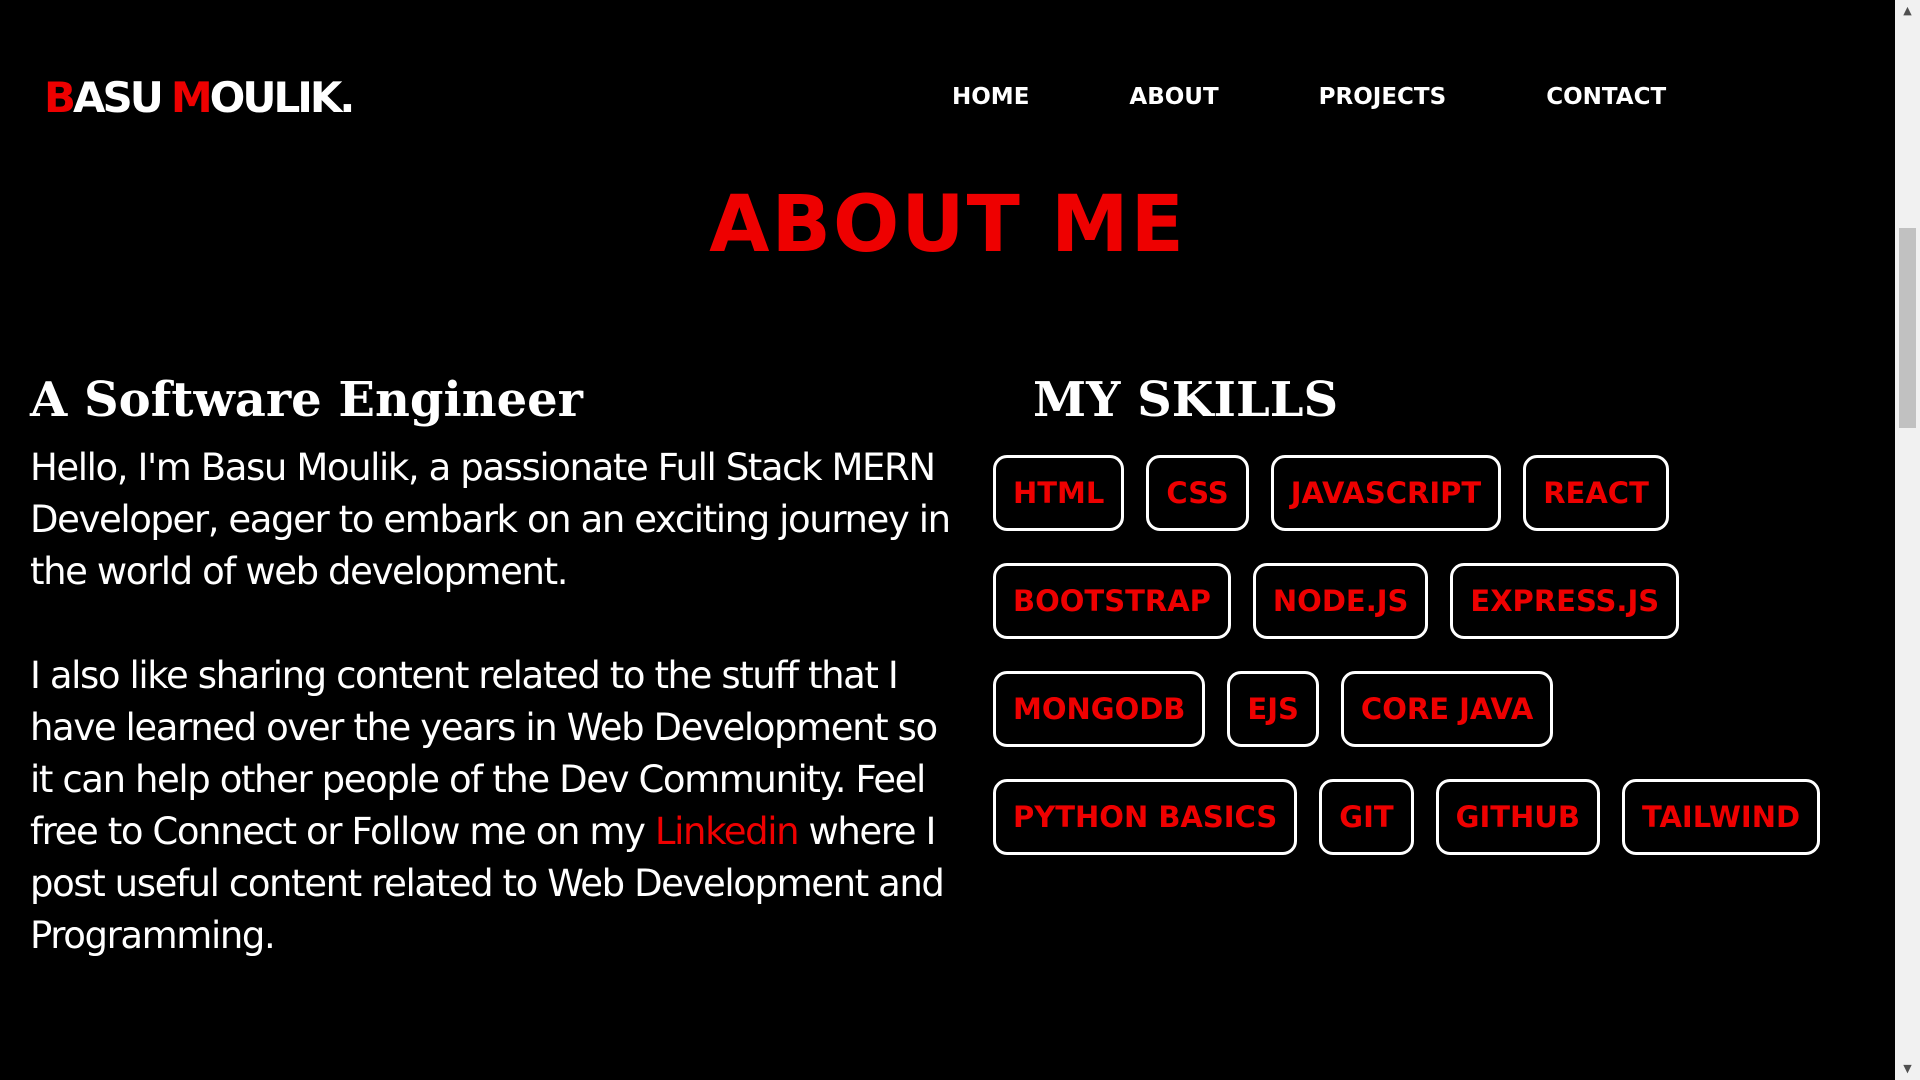 The image size is (1920, 1080). I want to click on logo-last-initial: M, so click(191, 97).